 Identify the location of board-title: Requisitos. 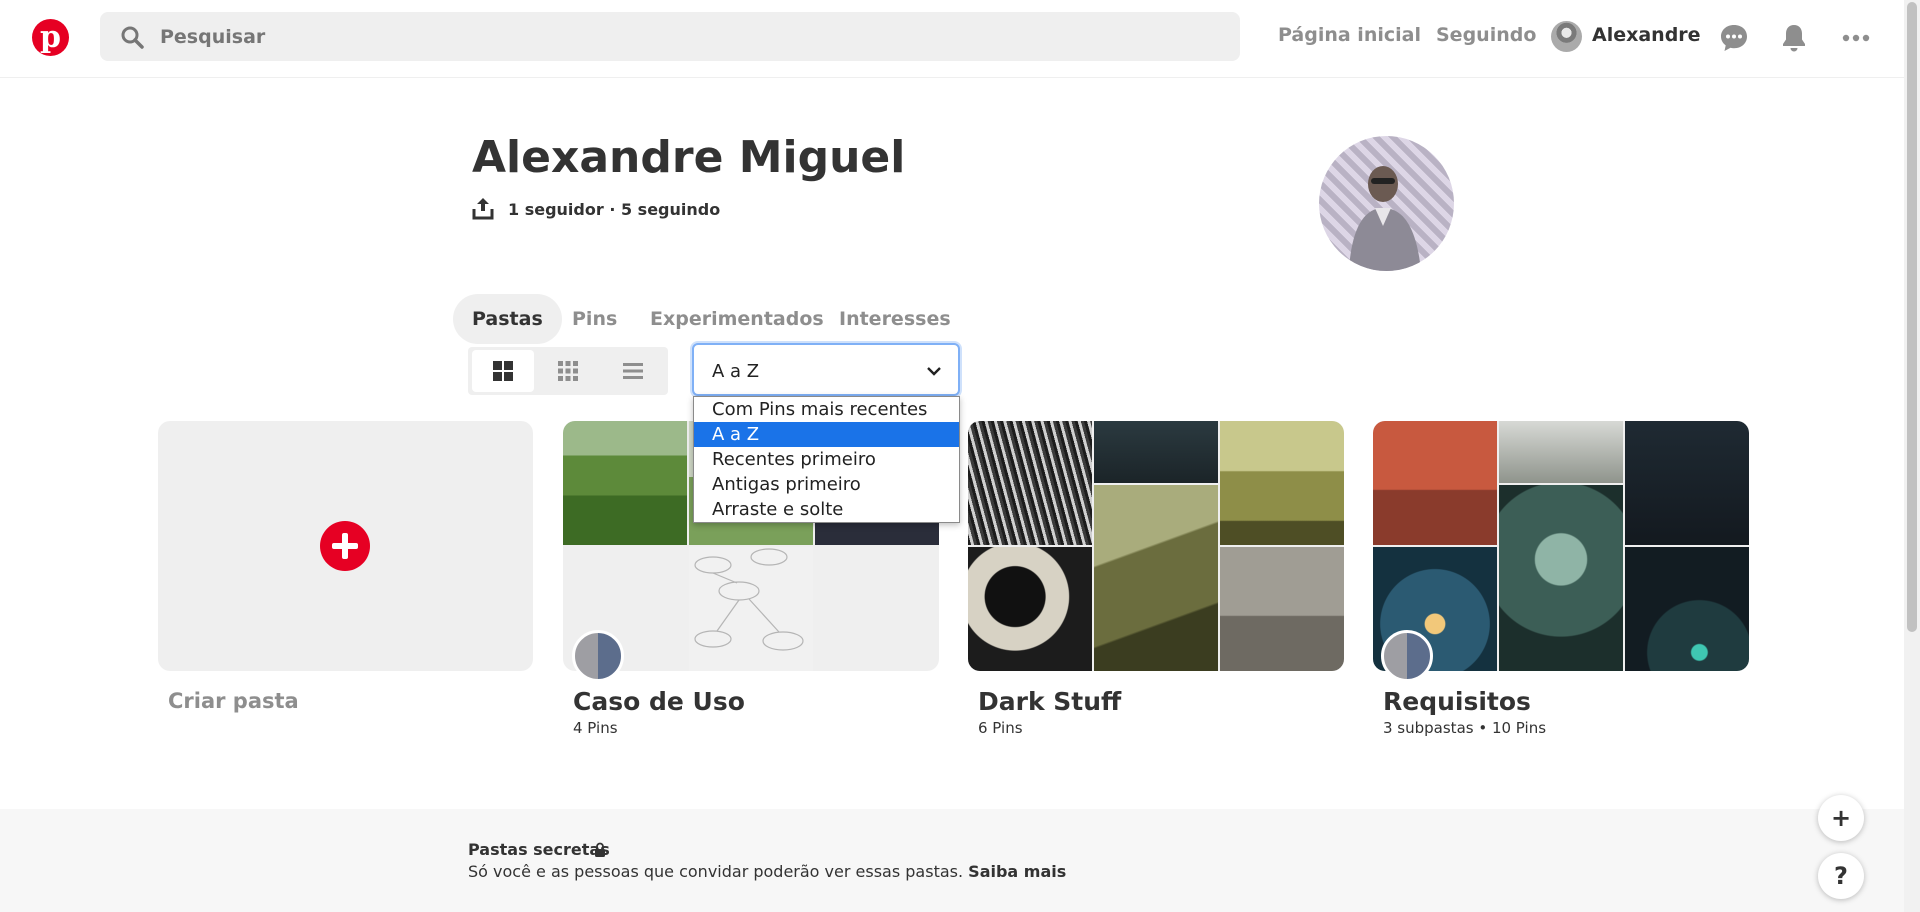
(1457, 701).